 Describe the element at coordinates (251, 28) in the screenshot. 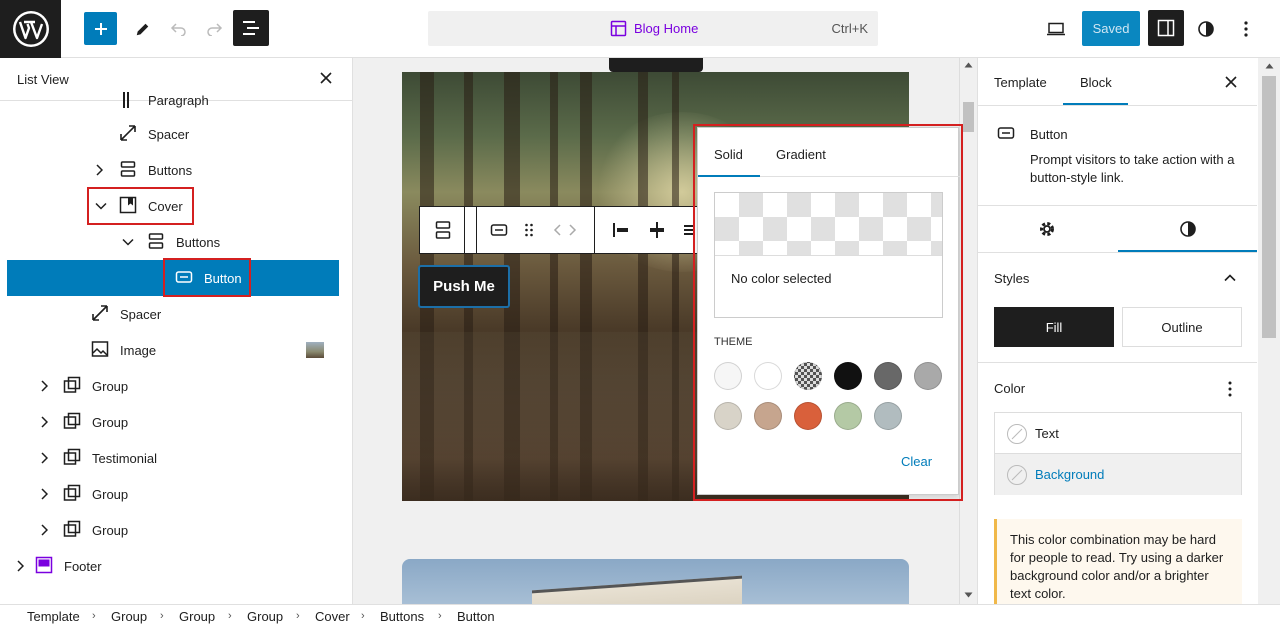

I see `list-view-toggle-button` at that location.